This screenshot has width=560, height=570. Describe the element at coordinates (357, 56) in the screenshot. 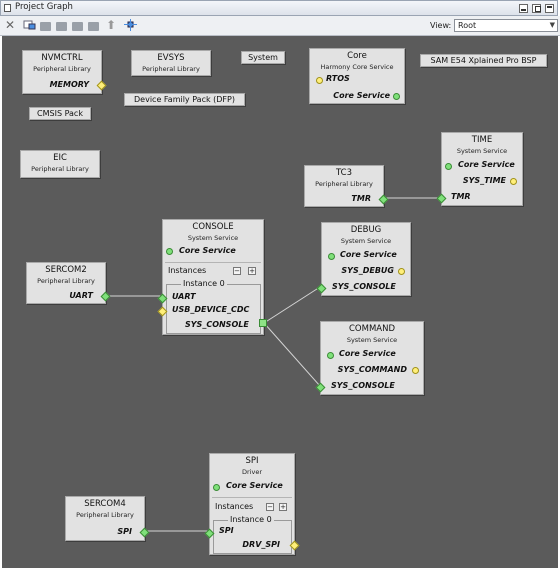

I see `node-name: Core` at that location.